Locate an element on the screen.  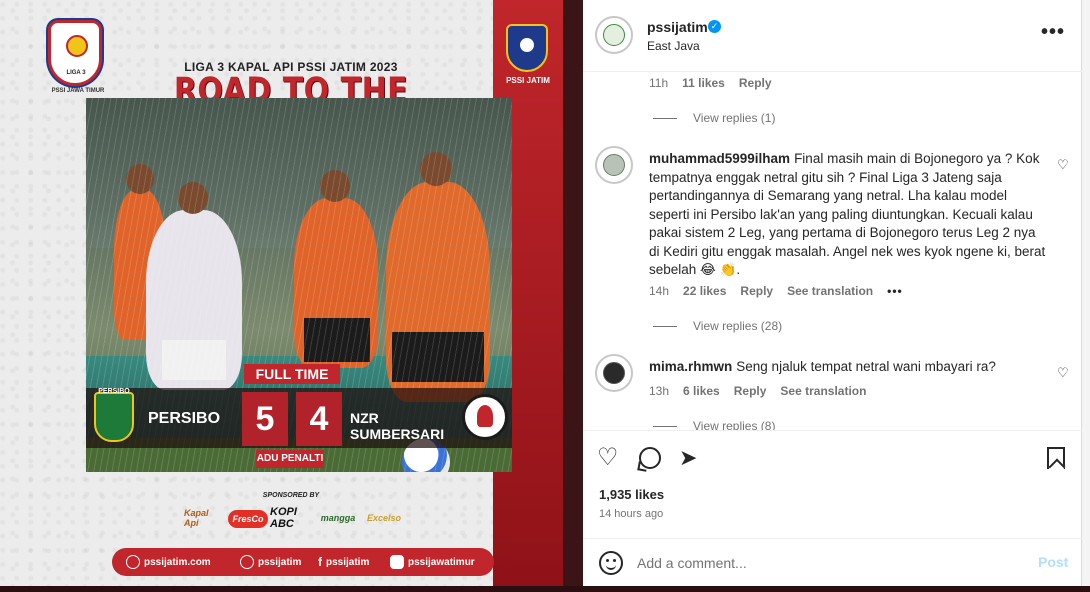
comment-bubble-icon is located at coordinates (650, 458).